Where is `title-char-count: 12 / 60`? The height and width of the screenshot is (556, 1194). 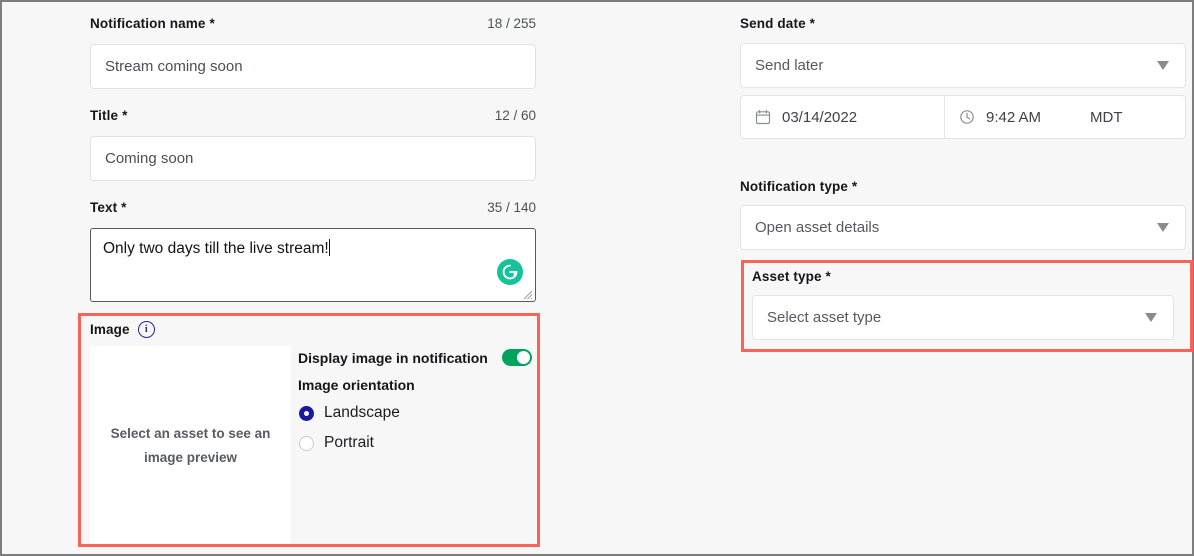 title-char-count: 12 / 60 is located at coordinates (515, 115).